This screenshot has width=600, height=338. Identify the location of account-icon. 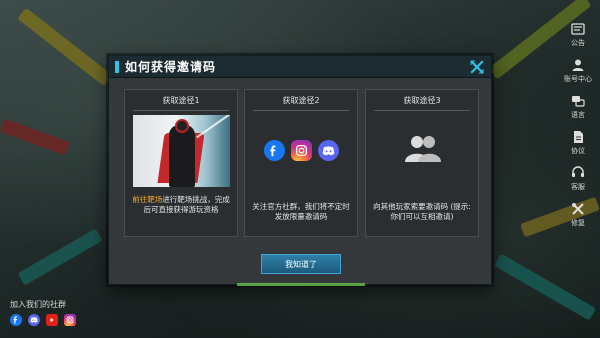
(578, 65).